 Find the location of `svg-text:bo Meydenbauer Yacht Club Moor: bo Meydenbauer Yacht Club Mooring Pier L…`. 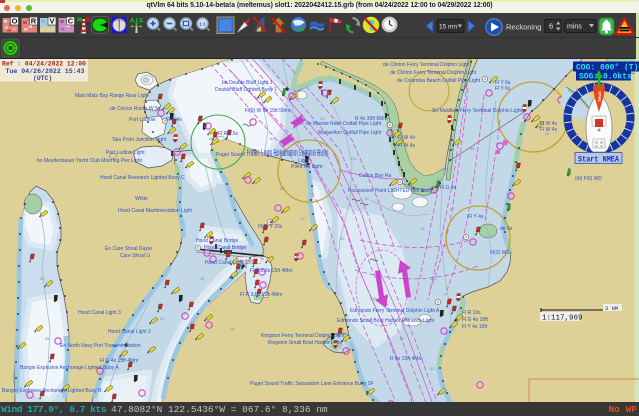

svg-text:bo Meydenbauer Yacht Club Moor: bo Meydenbauer Yacht Club Mooring Pier L… is located at coordinates (89, 161).